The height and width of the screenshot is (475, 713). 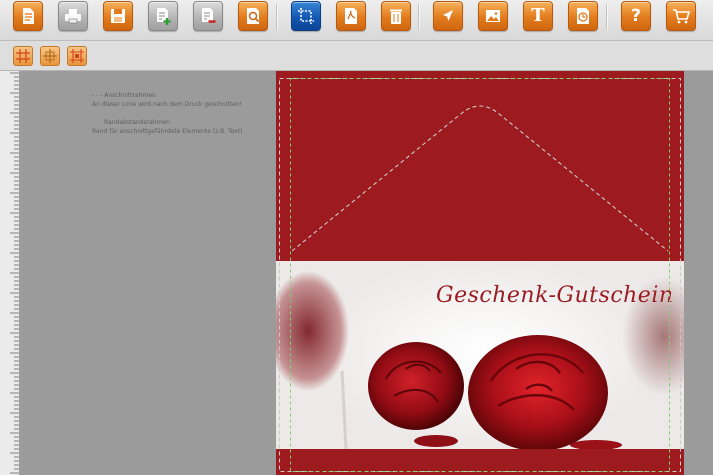 I want to click on center-align-icon, so click(x=50, y=56).